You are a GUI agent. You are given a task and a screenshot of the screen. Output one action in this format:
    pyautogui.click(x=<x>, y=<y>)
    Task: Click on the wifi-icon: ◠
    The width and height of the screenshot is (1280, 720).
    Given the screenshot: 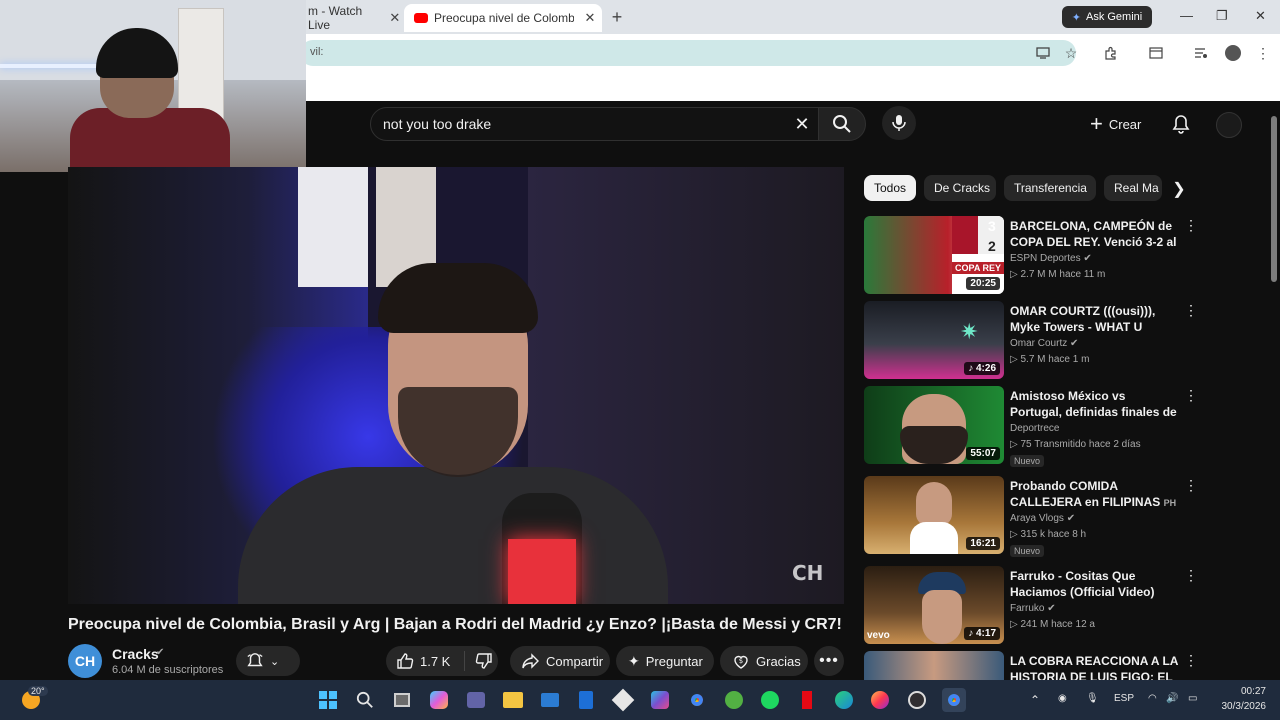 What is the action you would take?
    pyautogui.click(x=1152, y=698)
    